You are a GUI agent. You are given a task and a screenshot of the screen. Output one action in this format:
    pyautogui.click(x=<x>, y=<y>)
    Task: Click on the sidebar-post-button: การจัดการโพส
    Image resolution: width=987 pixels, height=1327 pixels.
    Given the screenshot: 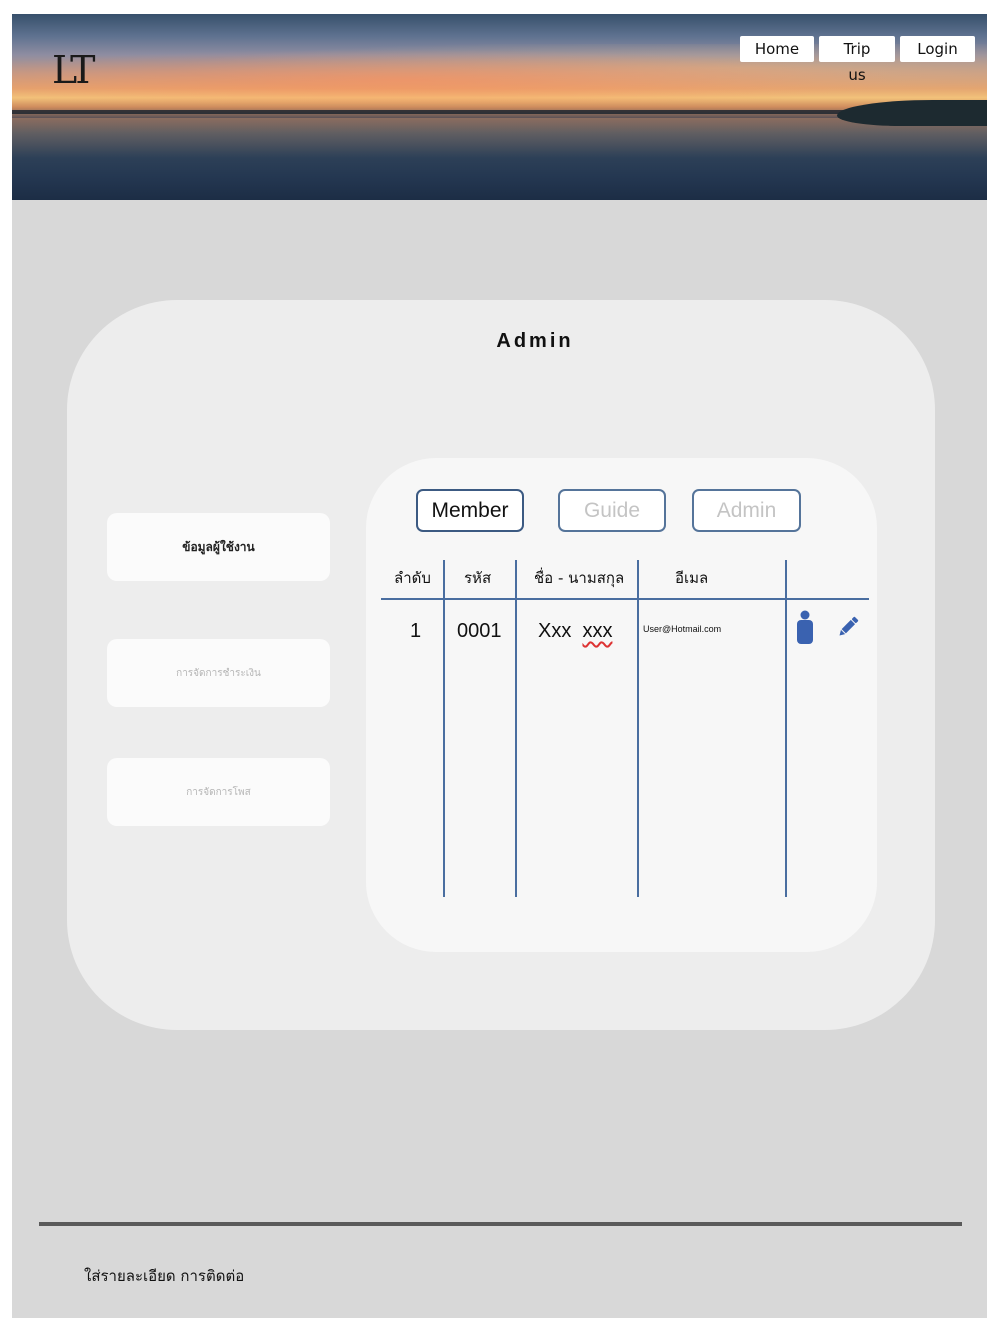 What is the action you would take?
    pyautogui.click(x=218, y=792)
    